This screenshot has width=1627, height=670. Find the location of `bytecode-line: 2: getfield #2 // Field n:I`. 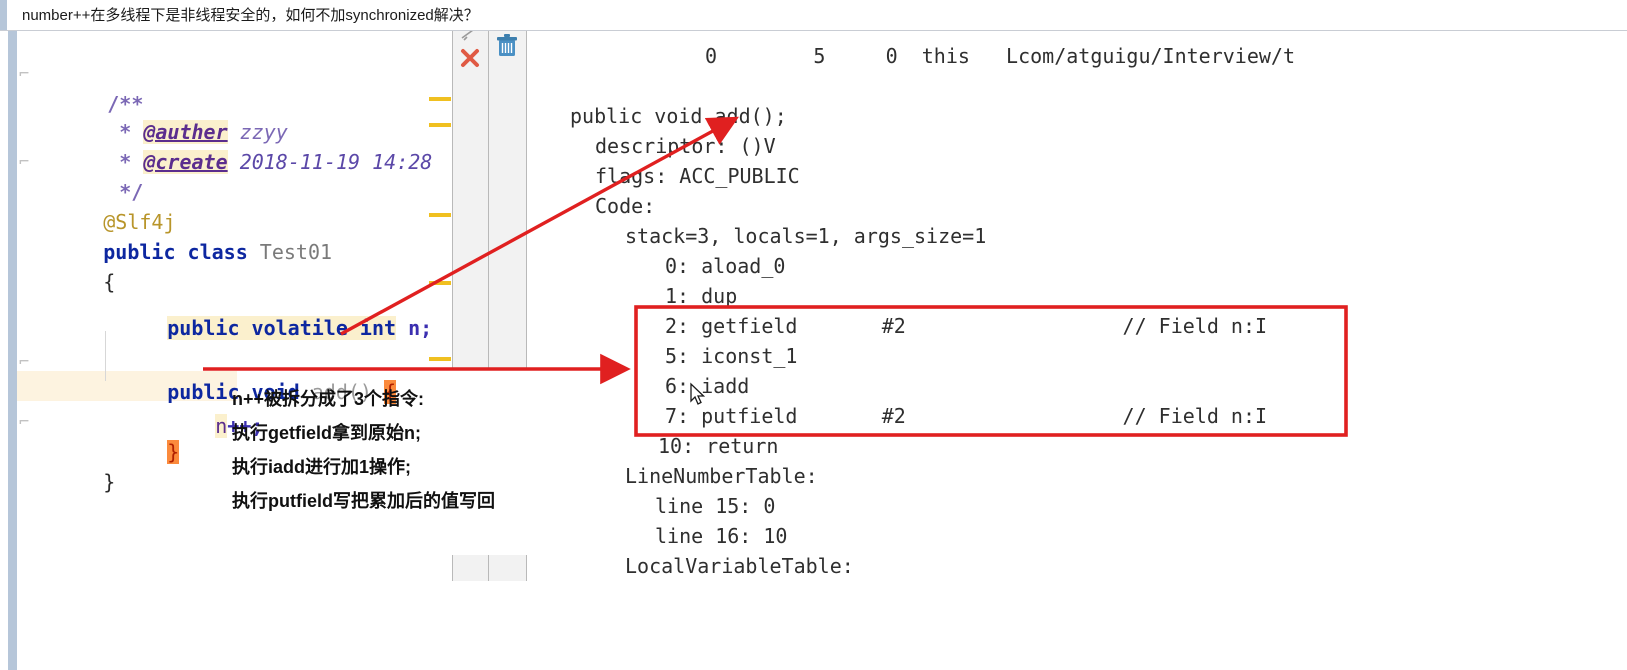

bytecode-line: 2: getfield #2 // Field n:I is located at coordinates (966, 326).